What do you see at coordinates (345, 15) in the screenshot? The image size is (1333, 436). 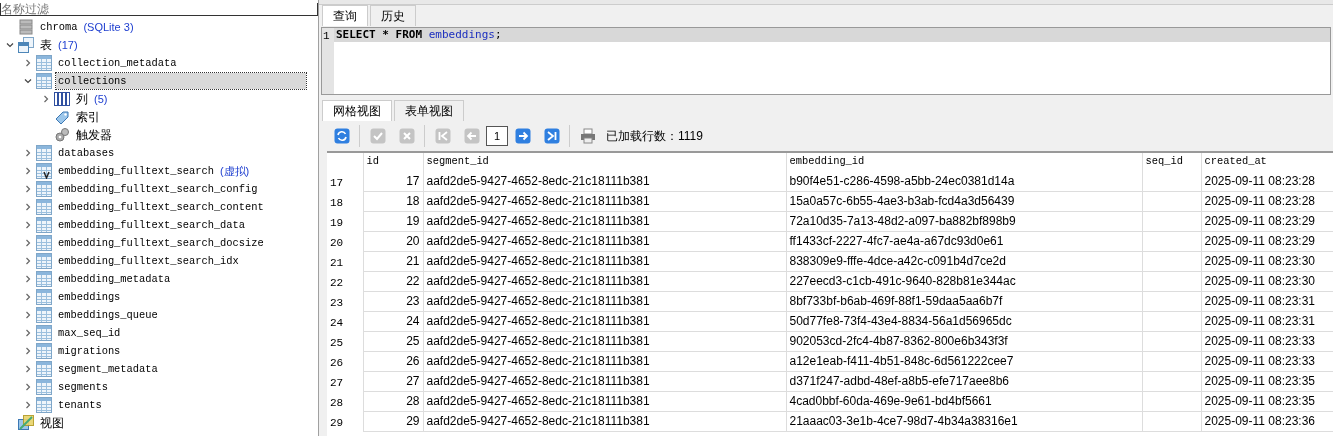 I see `tab: 查询` at bounding box center [345, 15].